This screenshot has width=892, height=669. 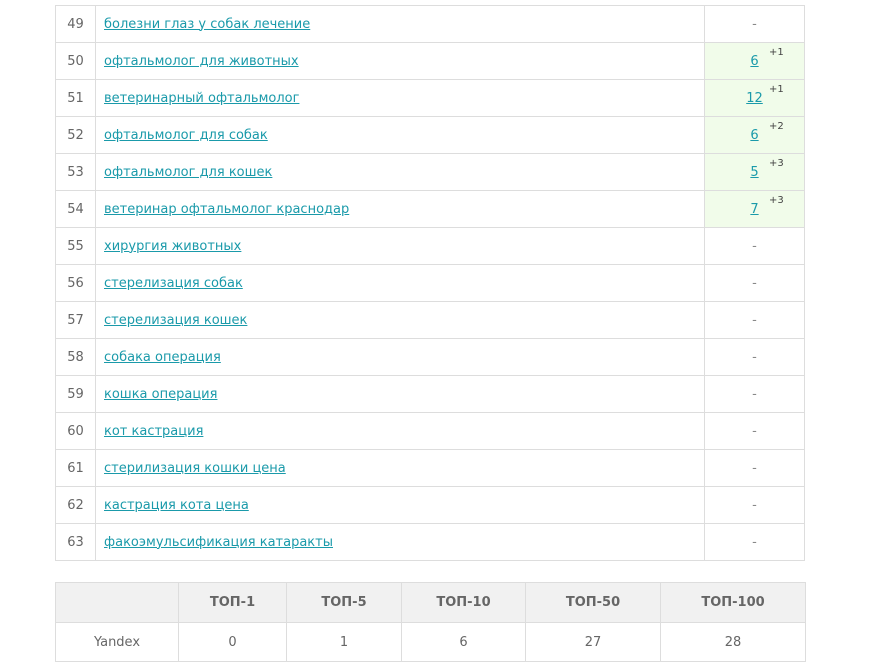 I want to click on summary-header-top1: ТОП-1, so click(x=232, y=602).